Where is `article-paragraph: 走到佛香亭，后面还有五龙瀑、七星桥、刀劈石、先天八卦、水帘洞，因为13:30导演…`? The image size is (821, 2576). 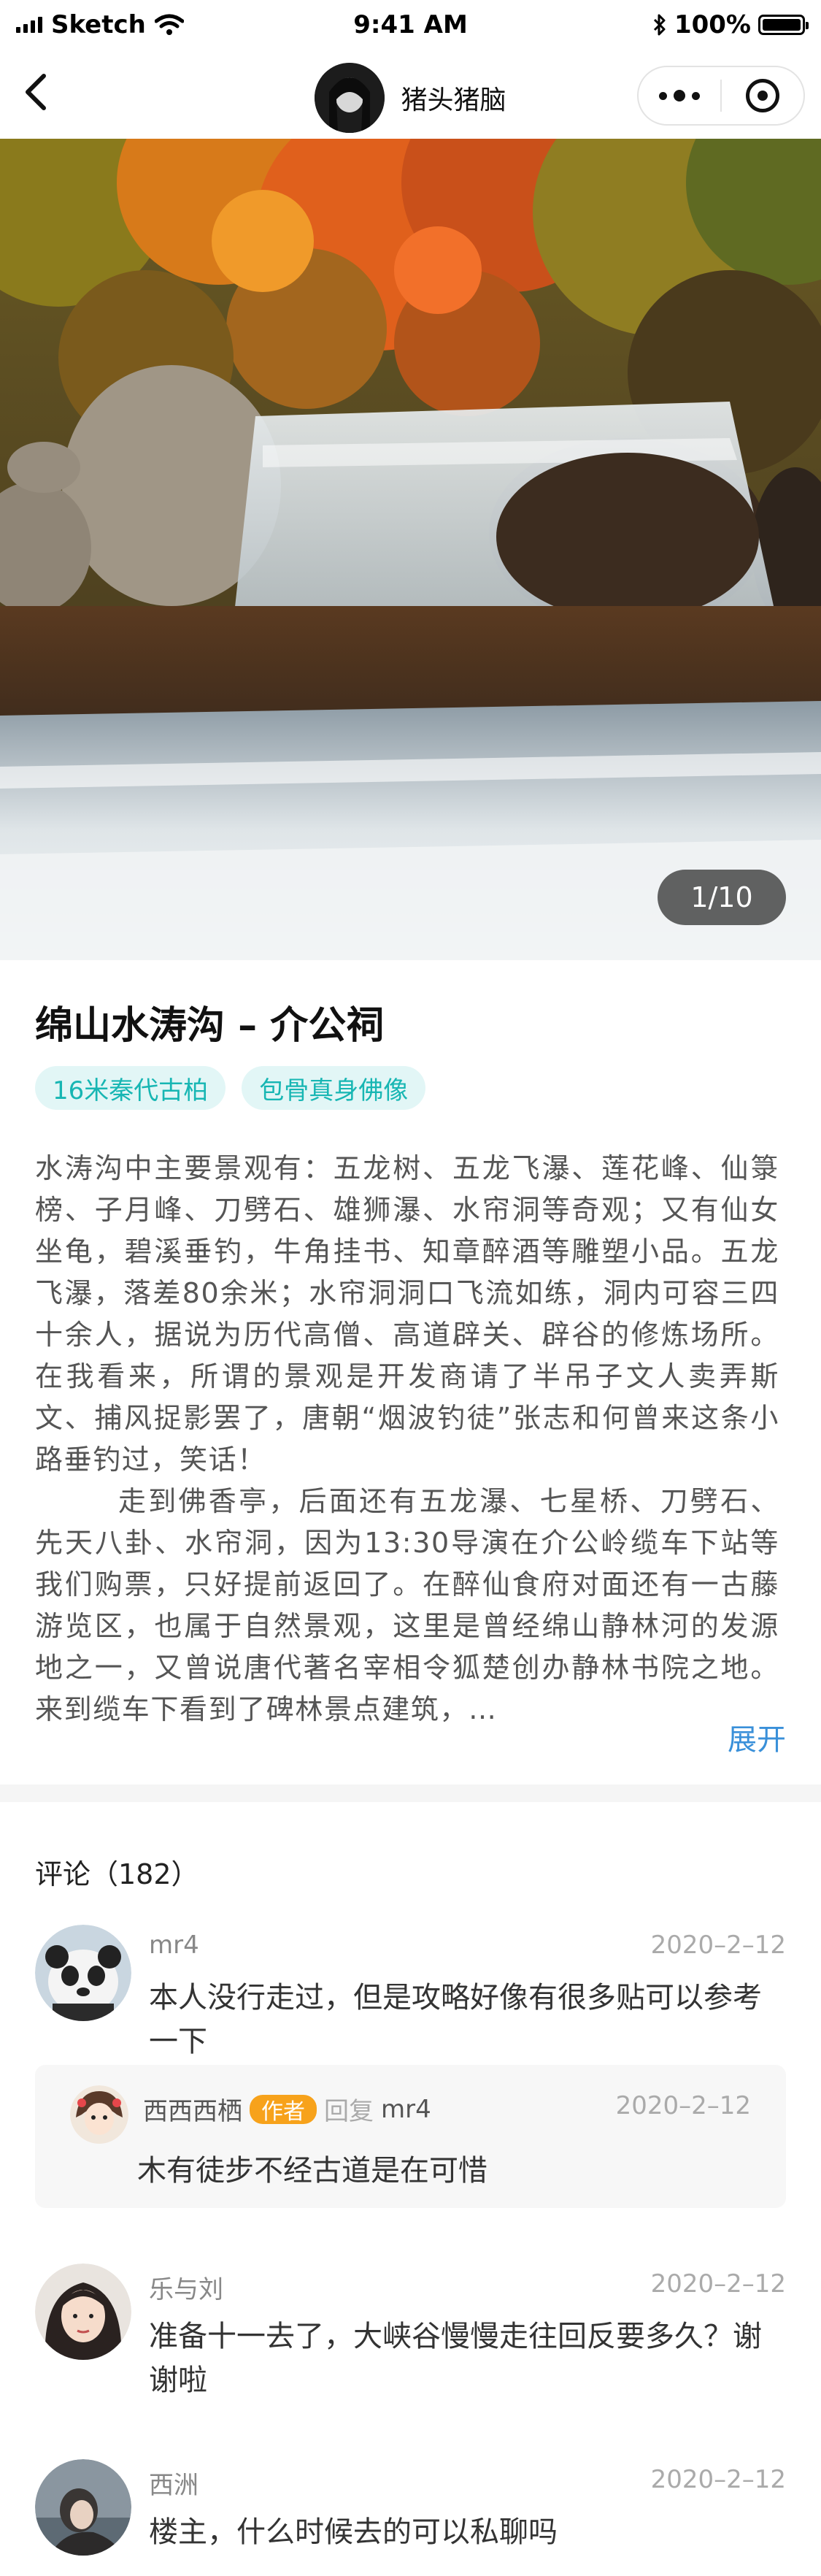
article-paragraph: 走到佛香亭，后面还有五龙瀑、七星桥、刀劈石、先天八卦、水帘洞，因为13:30导演… is located at coordinates (407, 1605).